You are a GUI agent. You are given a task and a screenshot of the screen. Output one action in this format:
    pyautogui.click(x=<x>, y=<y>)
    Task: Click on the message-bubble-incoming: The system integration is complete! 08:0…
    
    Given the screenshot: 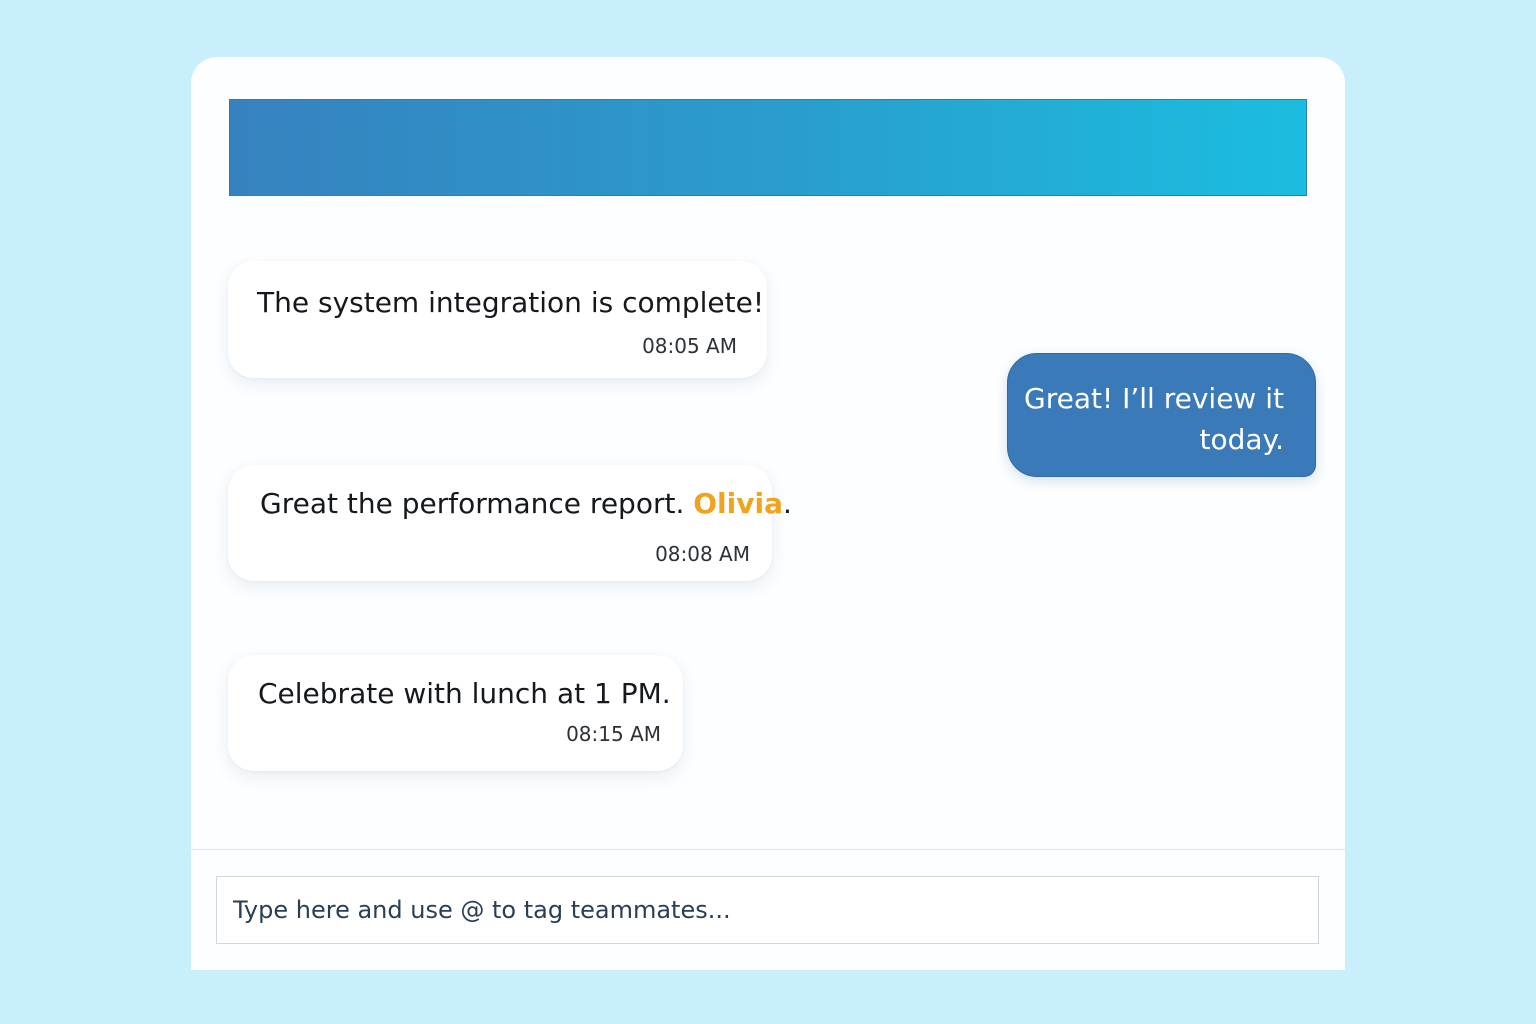 What is the action you would take?
    pyautogui.click(x=497, y=319)
    